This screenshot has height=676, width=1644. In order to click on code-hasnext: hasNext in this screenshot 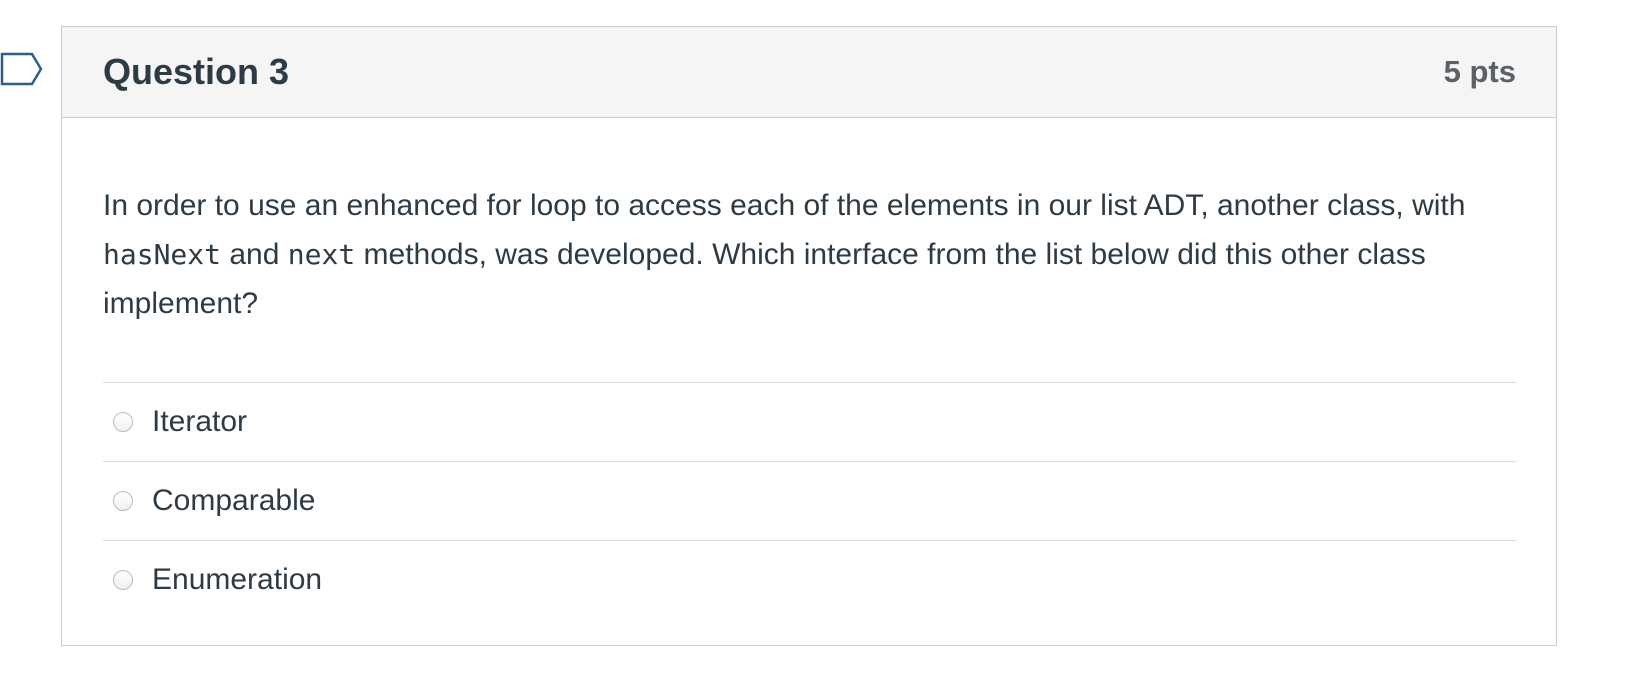, I will do `click(162, 254)`.